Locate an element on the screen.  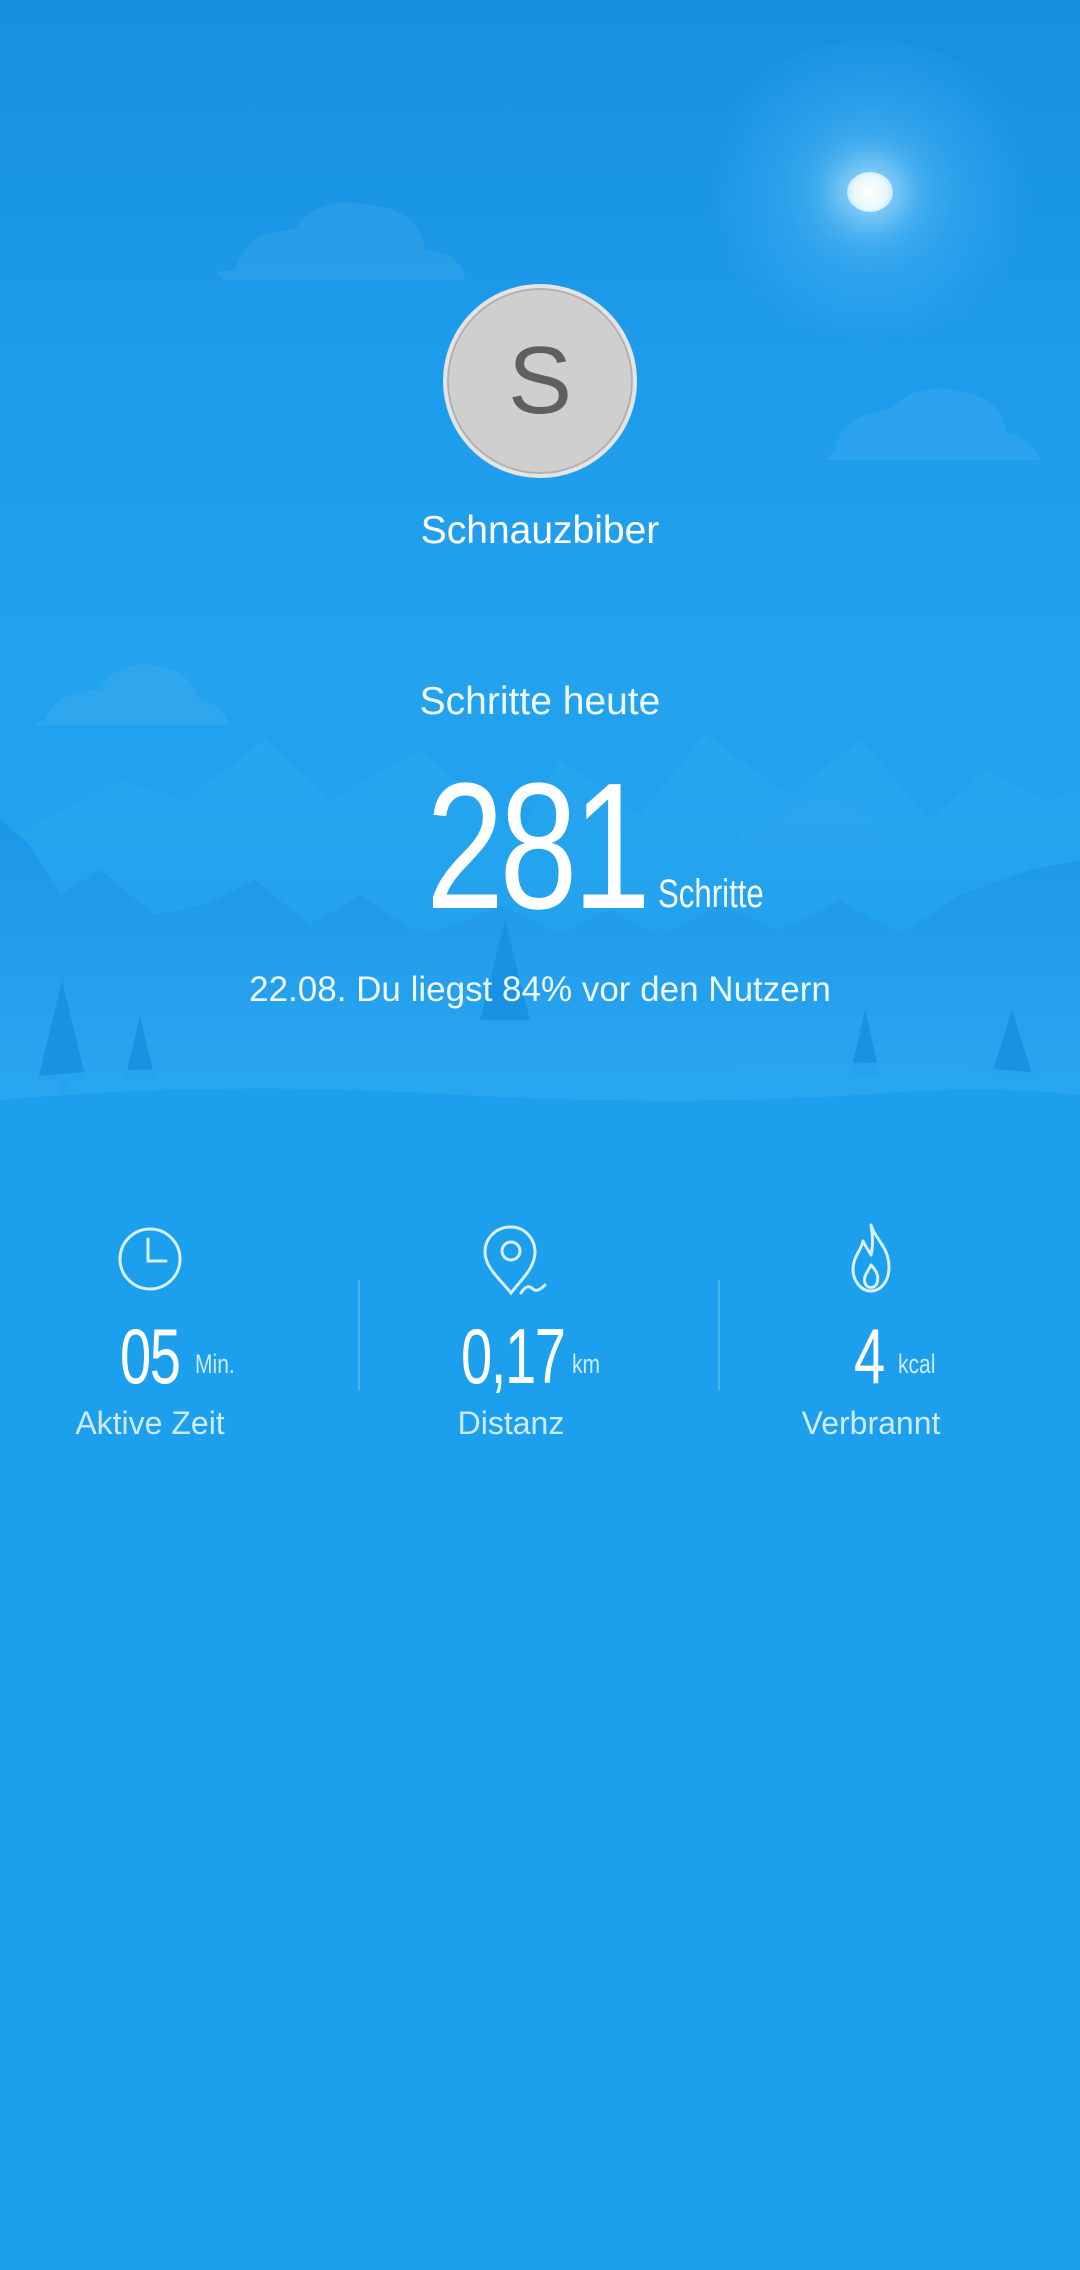
profile: S Schnauzbiber is located at coordinates (540, 418).